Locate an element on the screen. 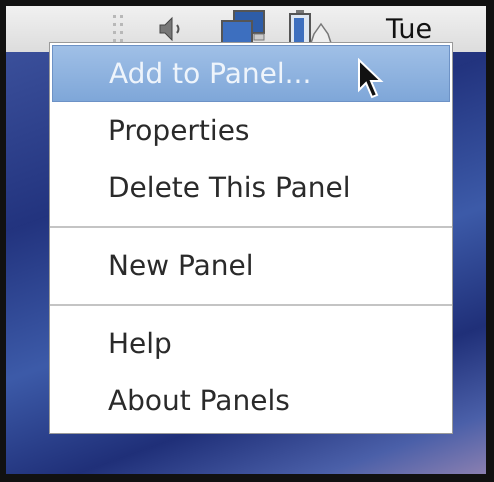  menu-item: Help is located at coordinates (251, 343).